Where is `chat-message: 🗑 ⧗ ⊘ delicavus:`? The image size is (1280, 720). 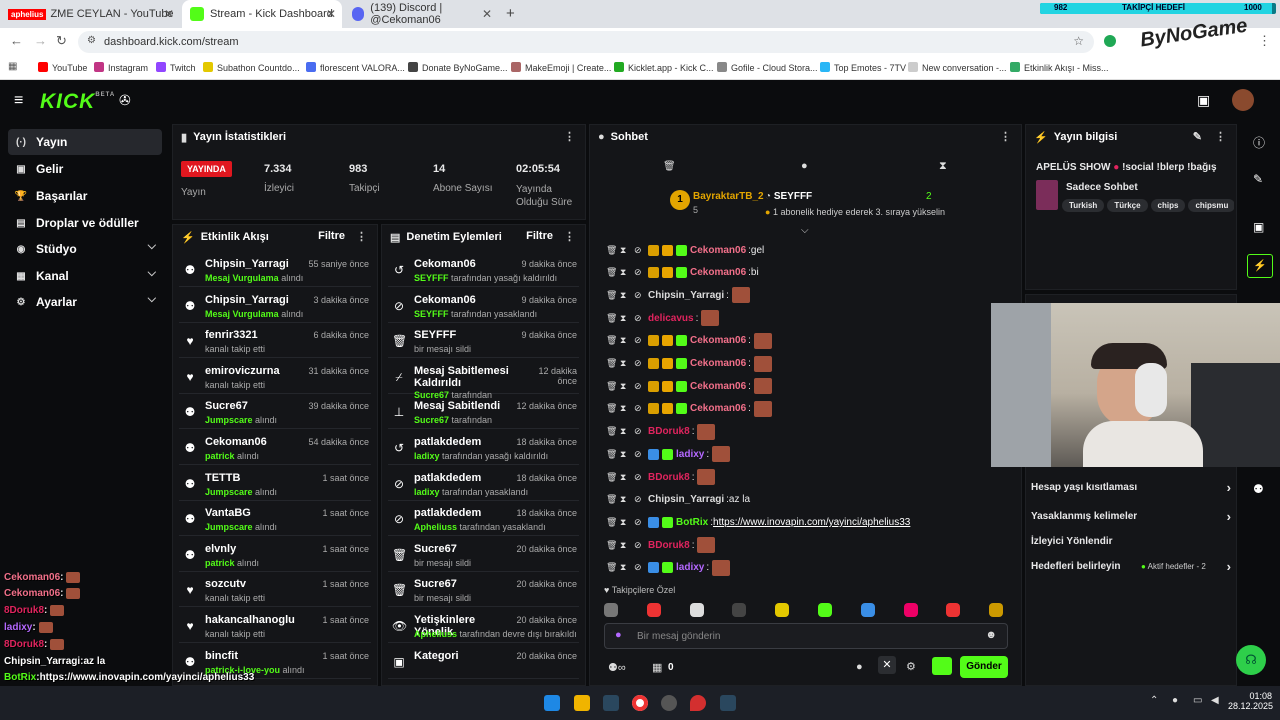
chat-message: 🗑 ⧗ ⊘ delicavus: is located at coordinates (663, 318).